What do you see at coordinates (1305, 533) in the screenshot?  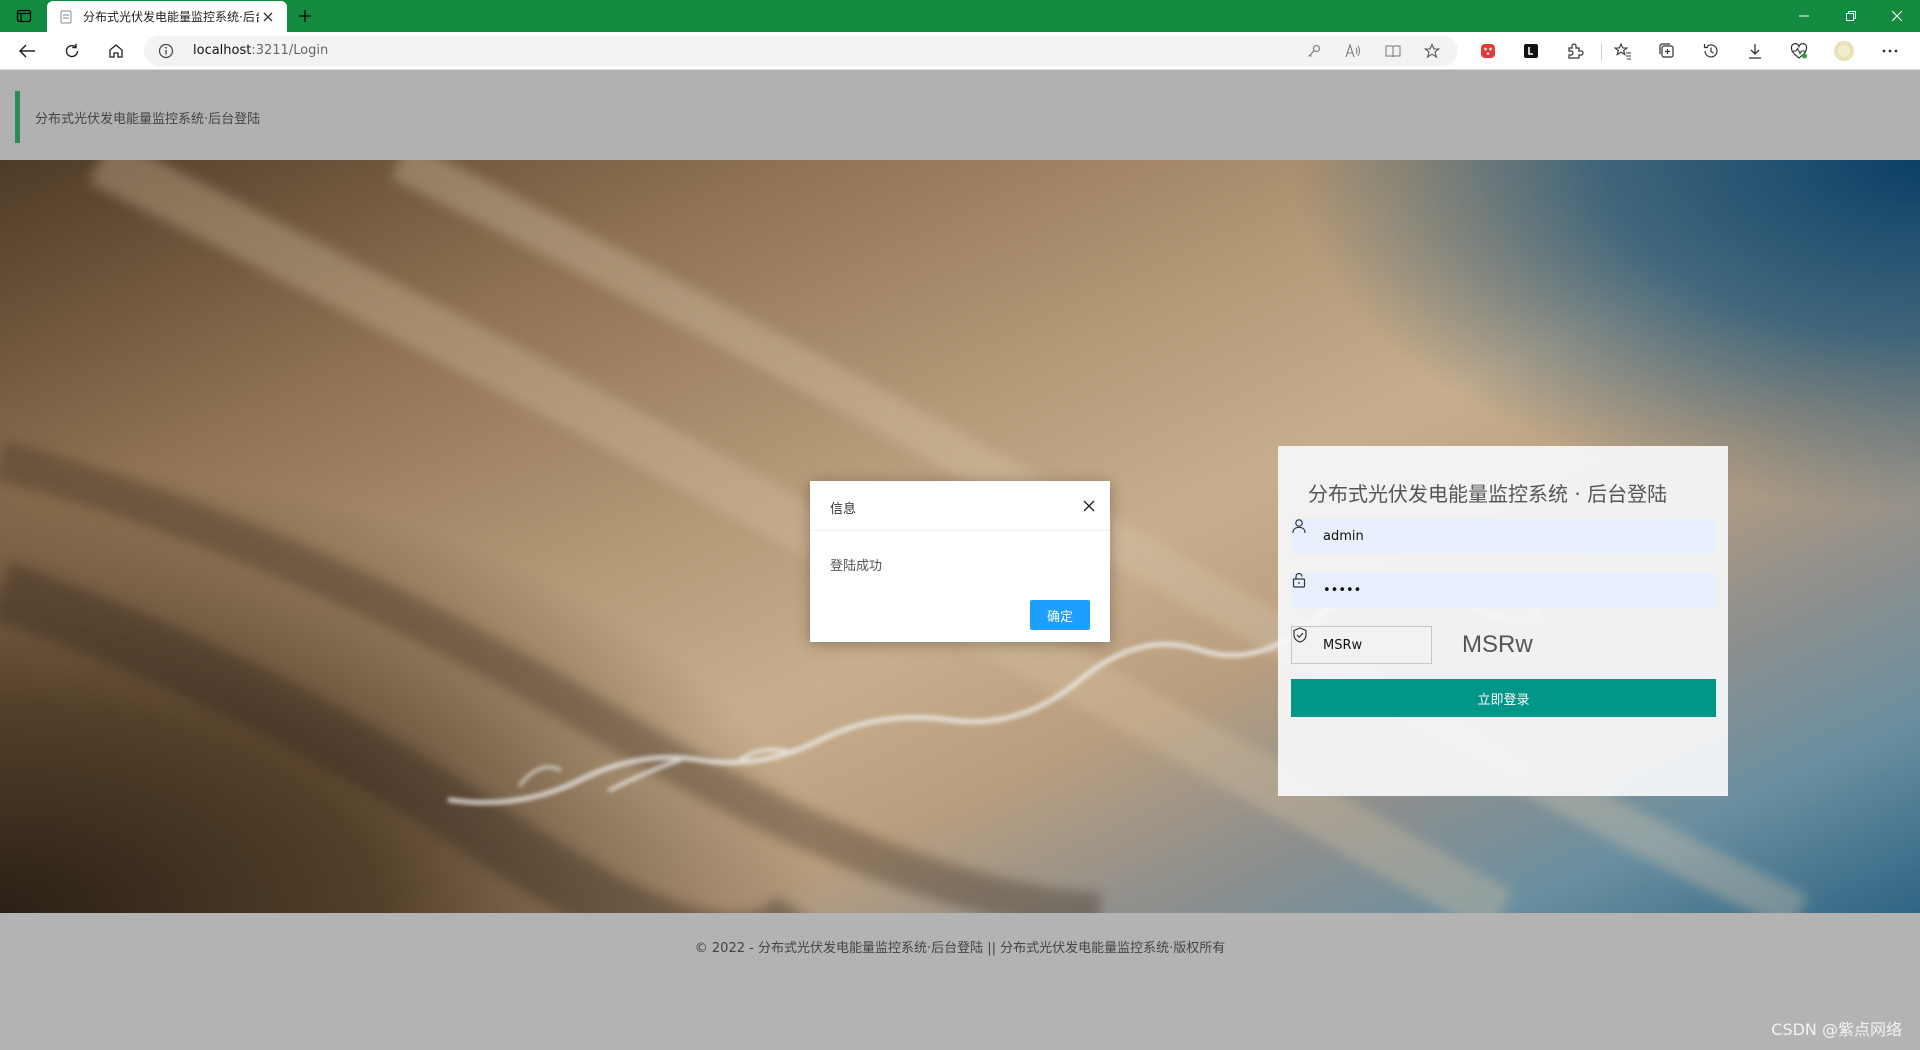 I see `user-icon` at bounding box center [1305, 533].